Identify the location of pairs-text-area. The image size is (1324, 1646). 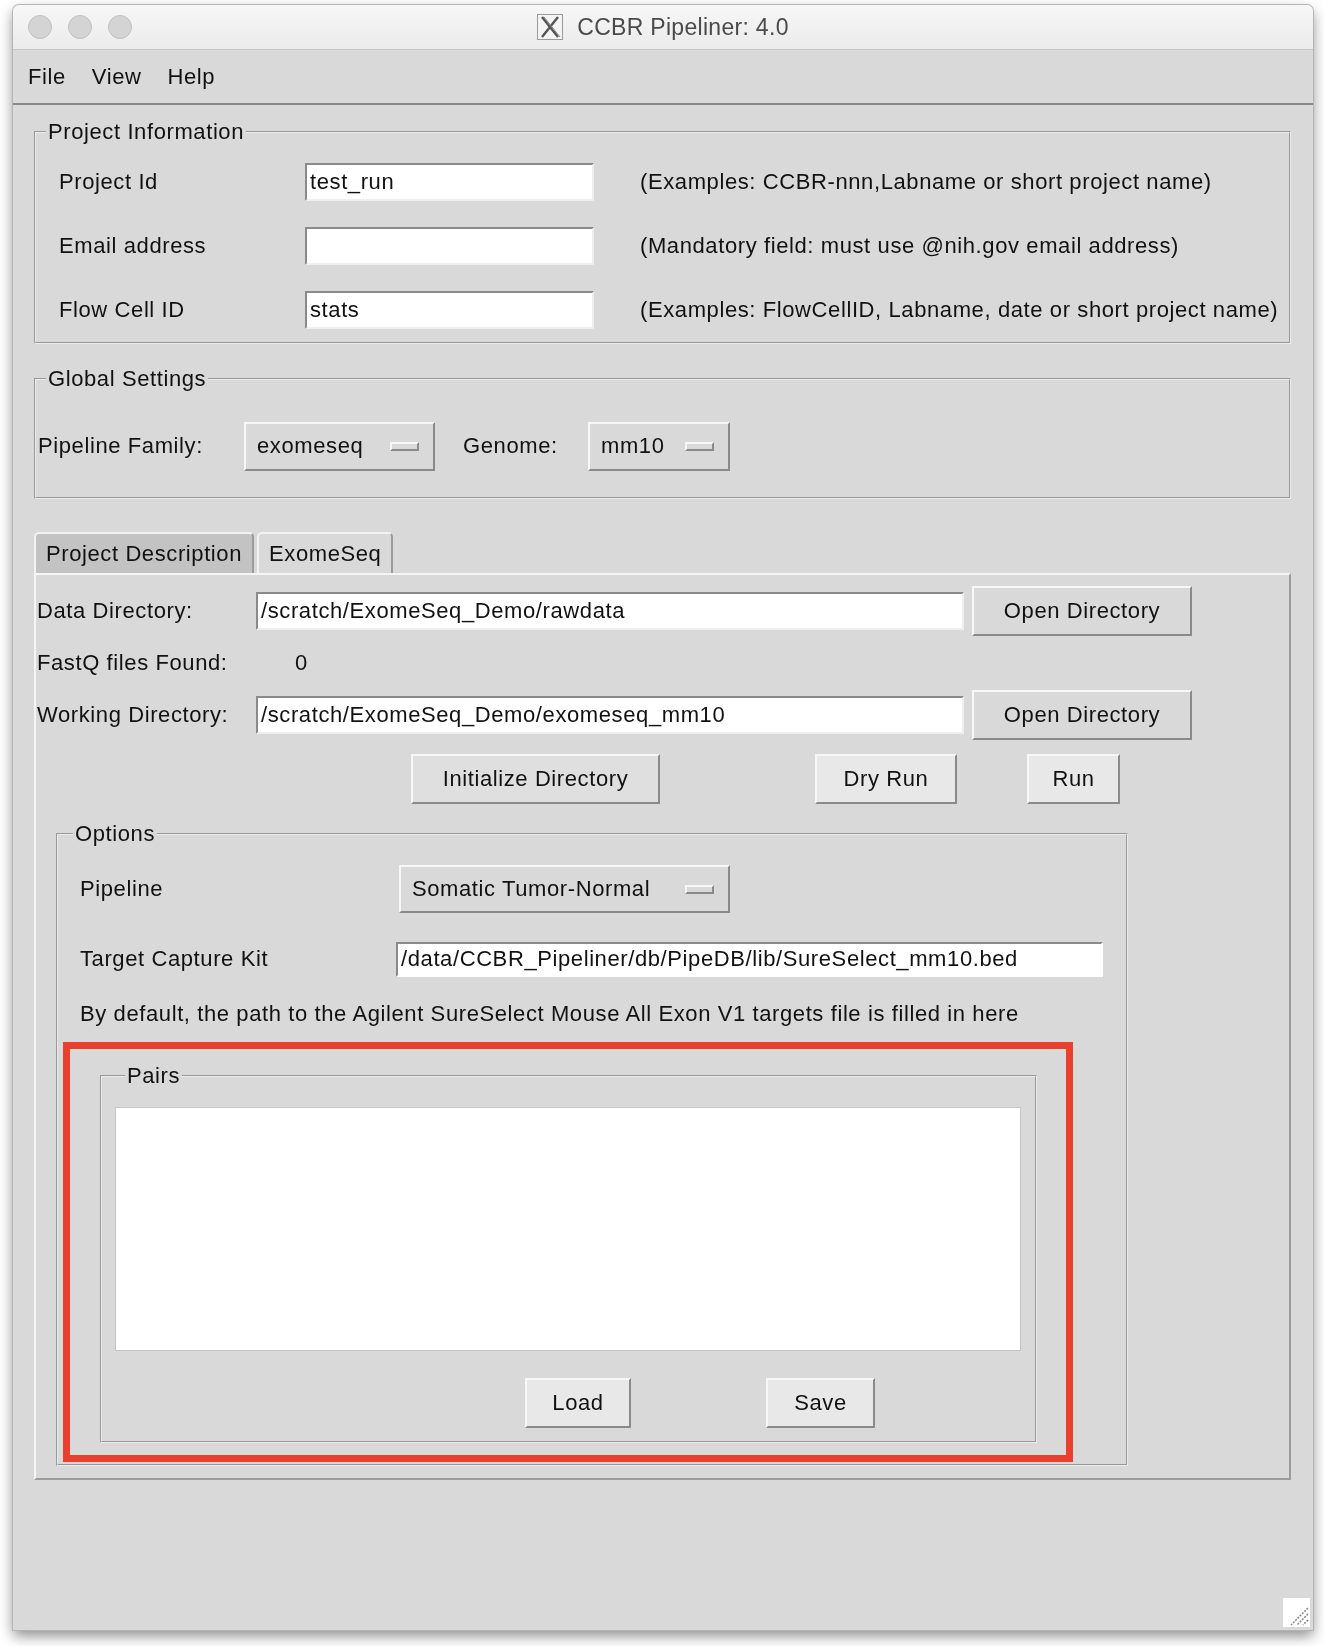
(568, 1229).